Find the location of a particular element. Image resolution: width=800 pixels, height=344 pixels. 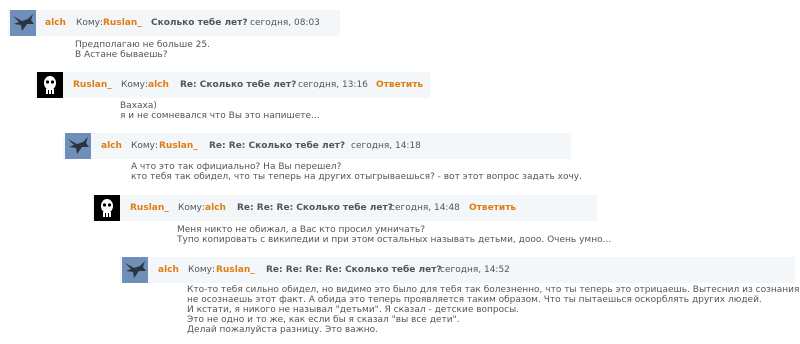

message-line: Делай пожалуйста разницу. Это важно. is located at coordinates (283, 330).